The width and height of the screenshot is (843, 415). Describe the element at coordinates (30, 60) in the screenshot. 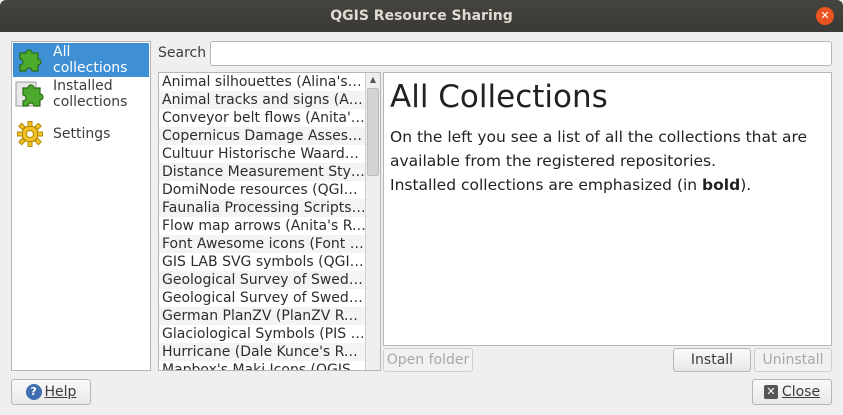

I see `puzzle-piece-icon` at that location.